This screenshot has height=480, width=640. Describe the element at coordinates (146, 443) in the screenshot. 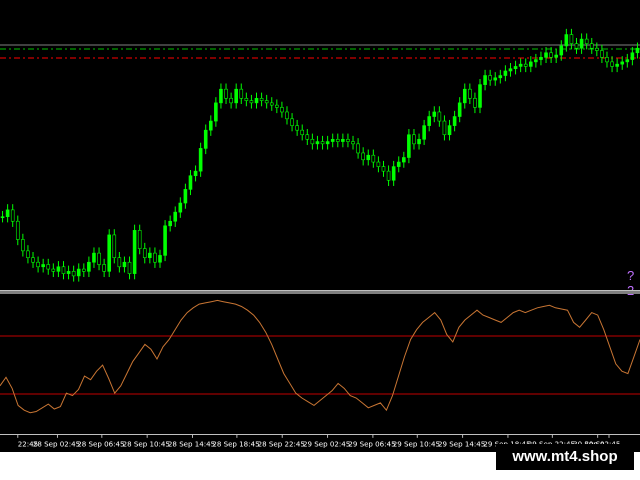

I see `time-axis-tick-label: 28 Sep 10:45` at that location.